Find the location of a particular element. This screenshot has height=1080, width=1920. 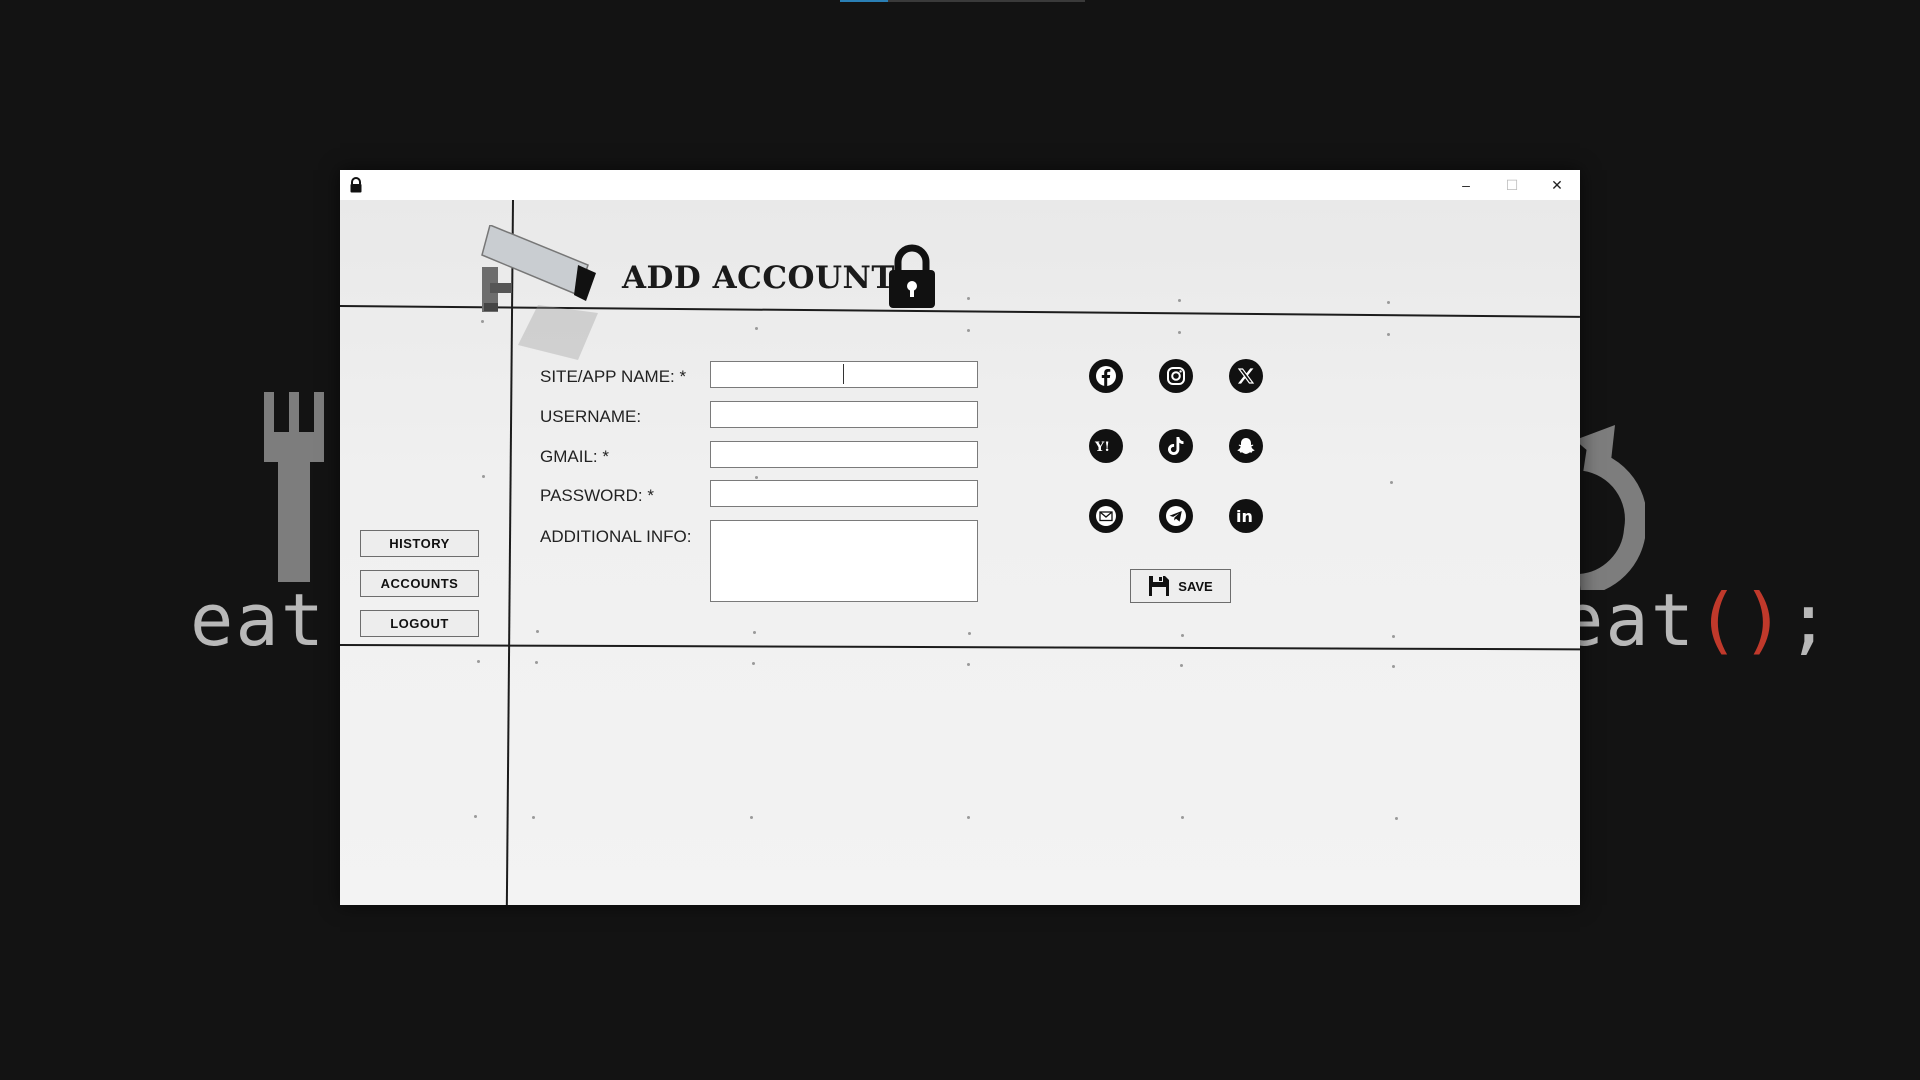

site-app-name-input is located at coordinates (844, 374).